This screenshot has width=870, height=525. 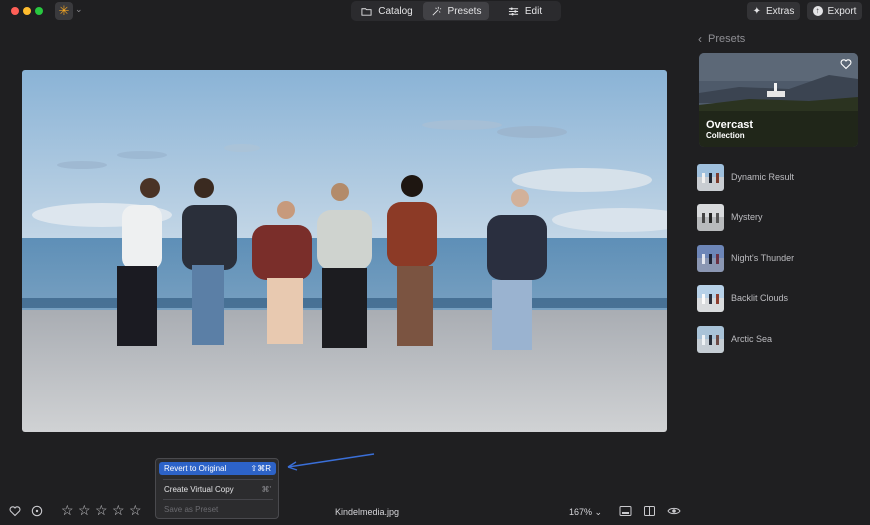 I want to click on menu-item-revert-to-original: Revert to Original ⇧⌘R, so click(x=217, y=468).